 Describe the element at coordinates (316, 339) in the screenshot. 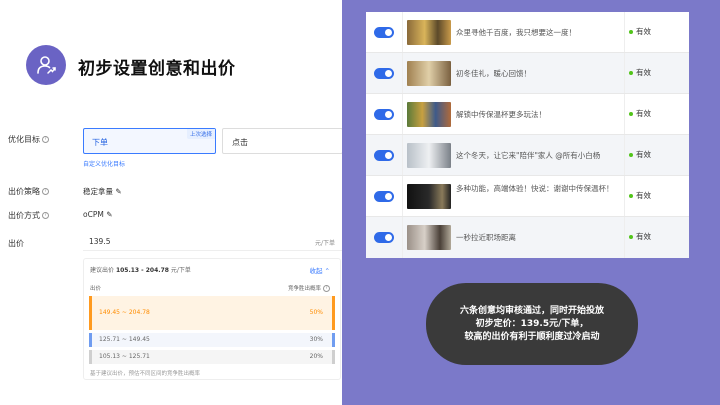

I see `band-rate: 30%` at that location.